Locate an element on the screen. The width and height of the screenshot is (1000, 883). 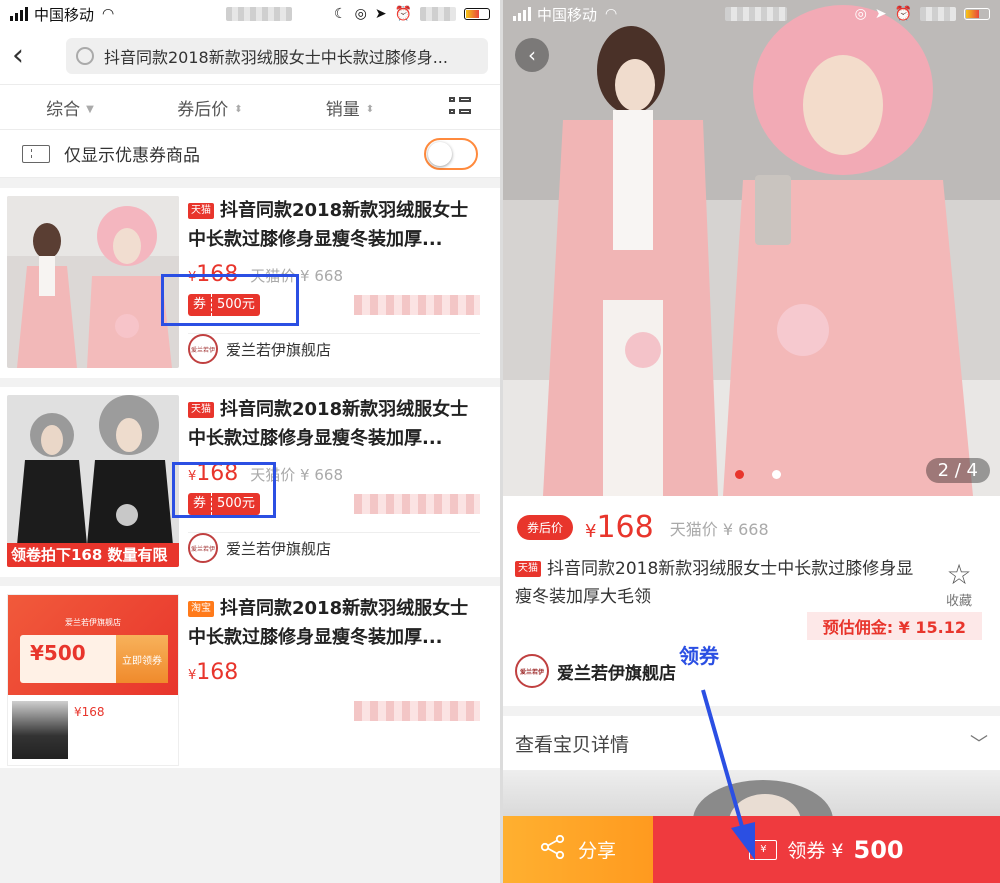
dot is located at coordinates (776, 474).